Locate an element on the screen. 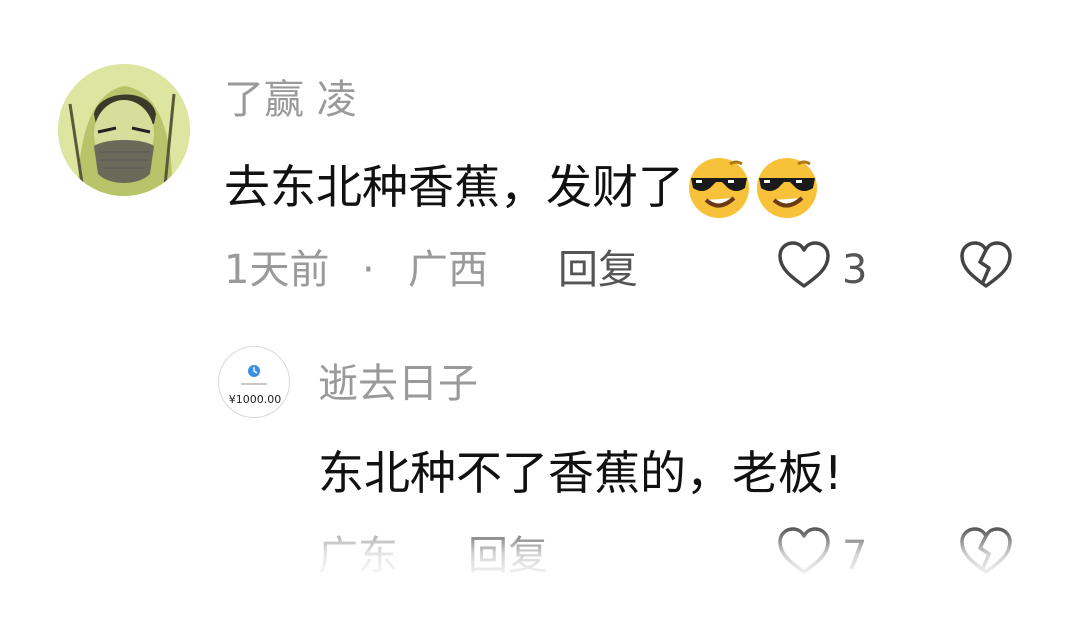 The width and height of the screenshot is (1080, 632). reply-username: 逝去日子 is located at coordinates (398, 384).